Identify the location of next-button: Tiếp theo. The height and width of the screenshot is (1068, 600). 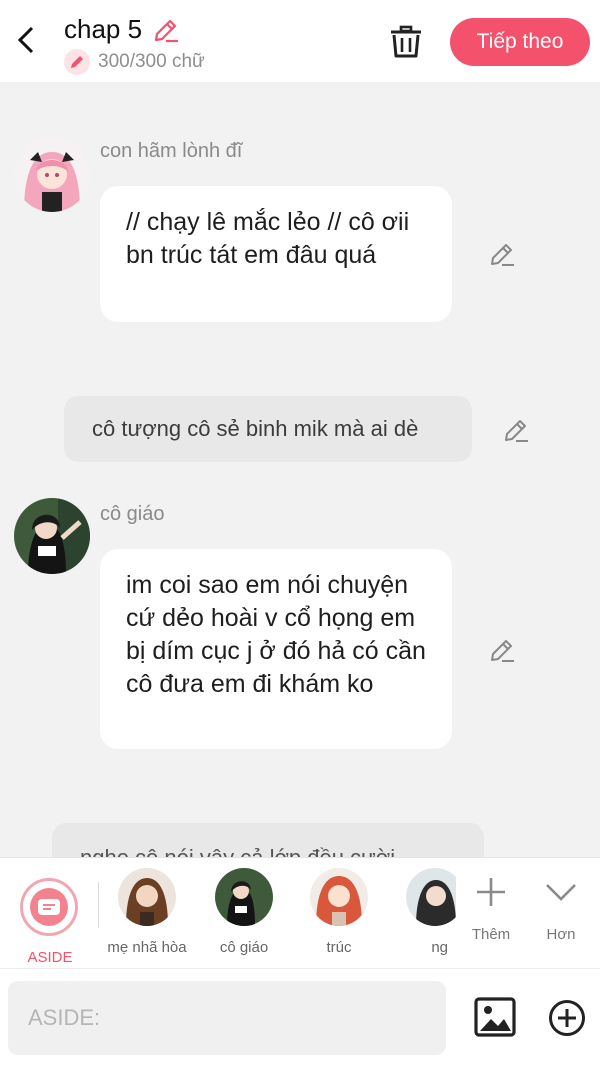
(520, 42).